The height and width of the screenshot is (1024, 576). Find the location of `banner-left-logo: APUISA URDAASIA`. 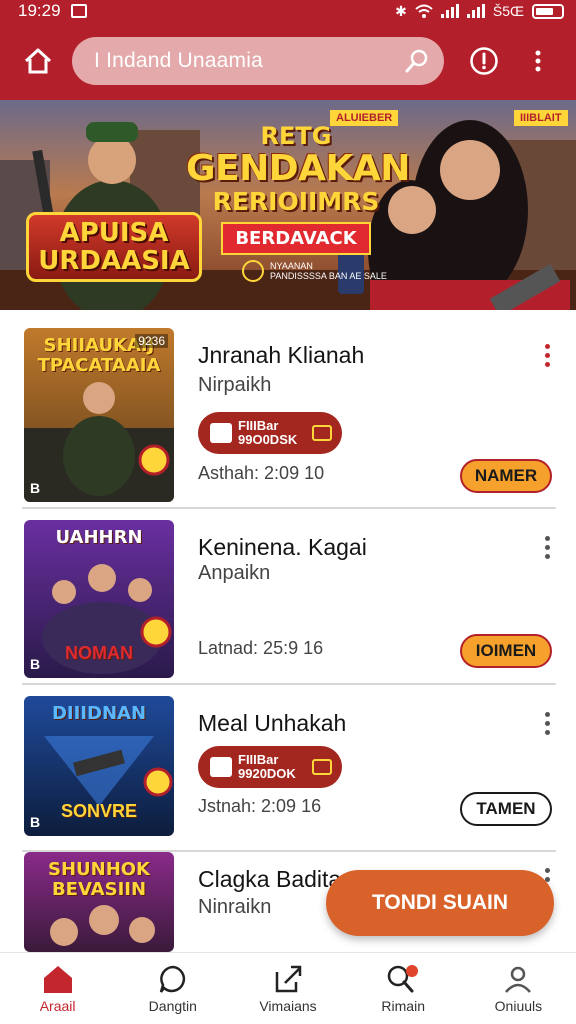

banner-left-logo: APUISA URDAASIA is located at coordinates (114, 247).